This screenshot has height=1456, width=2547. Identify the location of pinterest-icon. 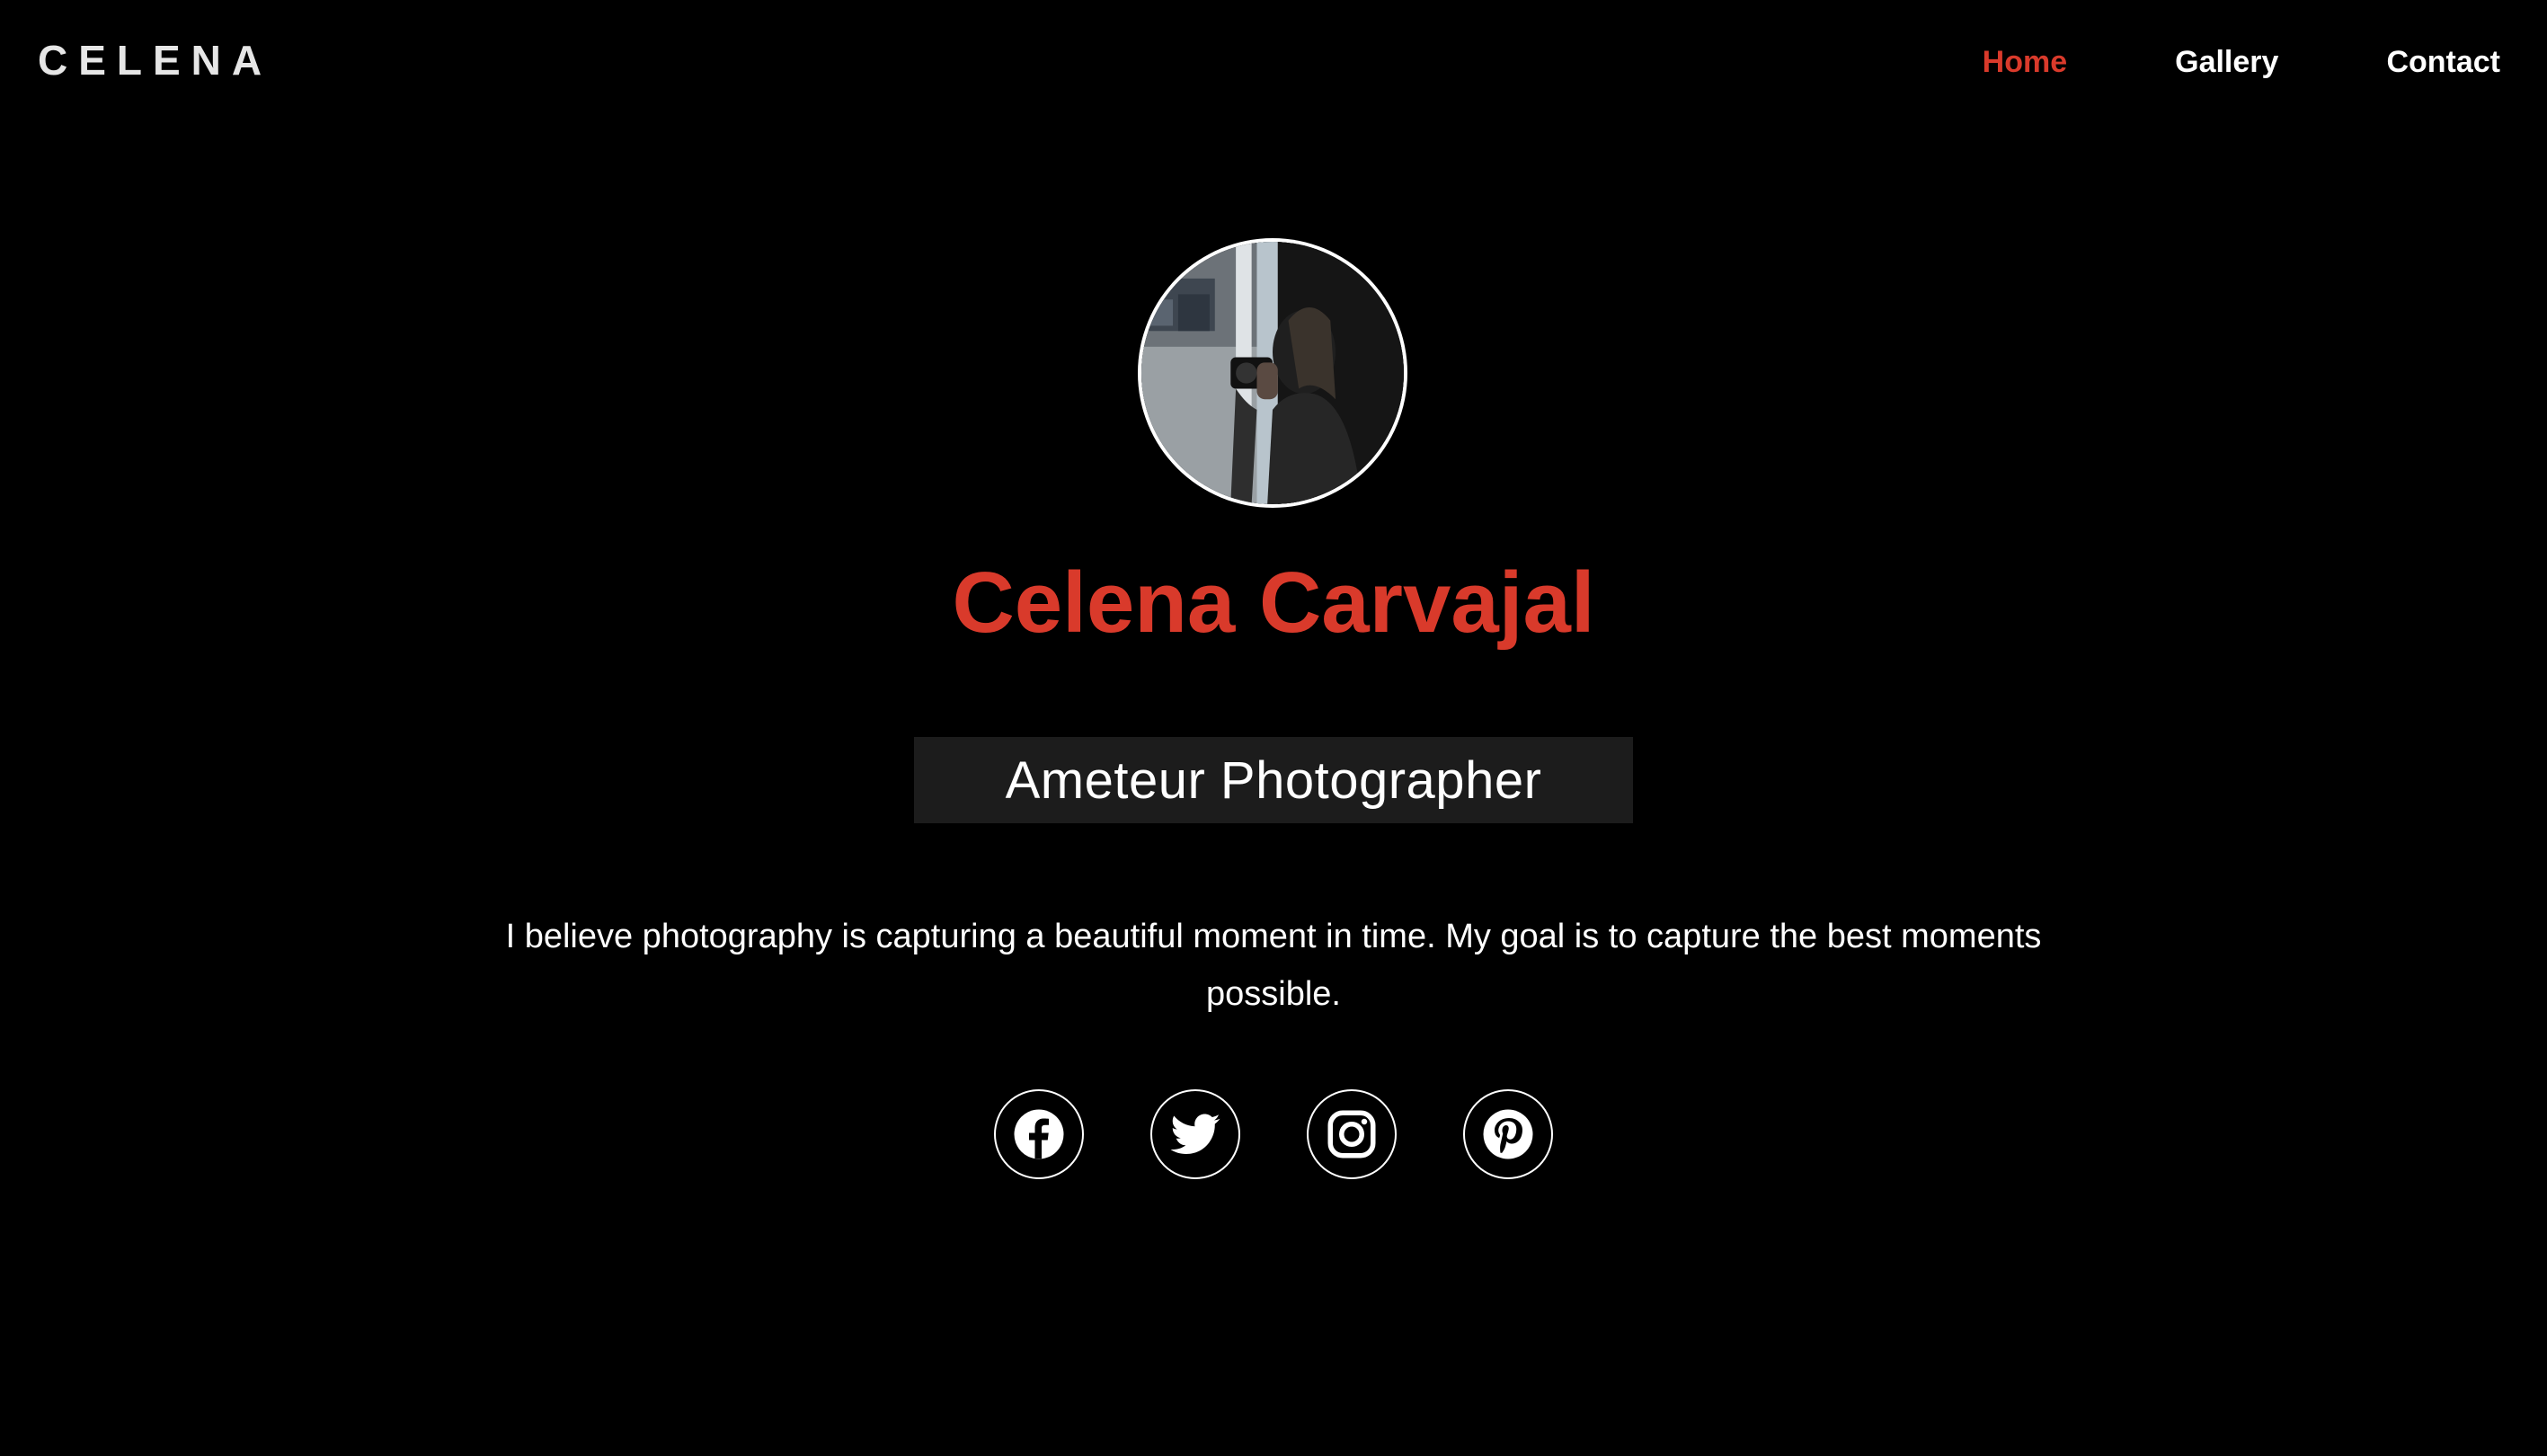
(1508, 1134).